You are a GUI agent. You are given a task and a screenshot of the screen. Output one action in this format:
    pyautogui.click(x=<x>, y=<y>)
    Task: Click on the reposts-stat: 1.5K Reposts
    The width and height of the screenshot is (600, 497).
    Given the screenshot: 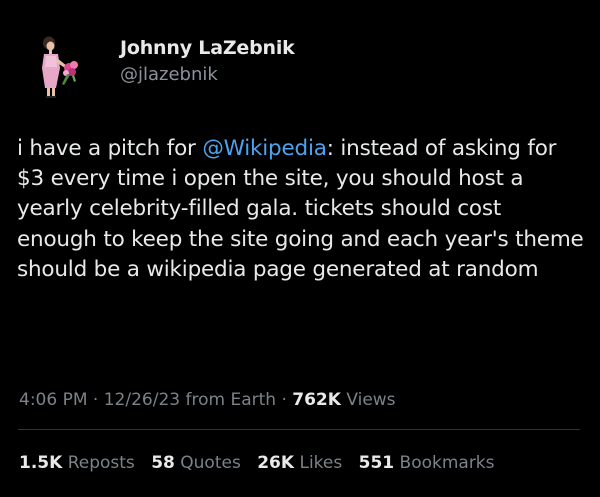 What is the action you would take?
    pyautogui.click(x=77, y=463)
    